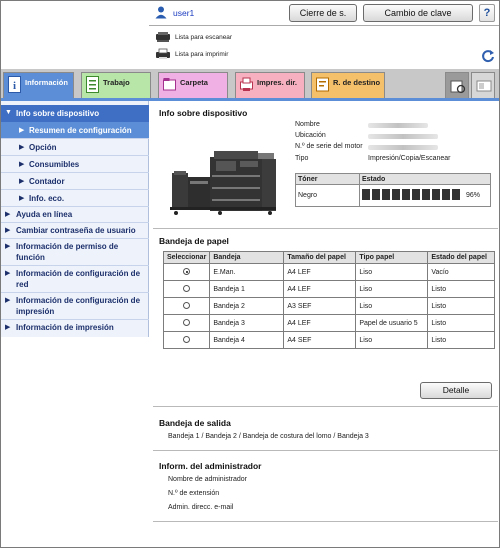 The height and width of the screenshot is (548, 500). I want to click on col-paper-type: Tipo papel, so click(392, 257).